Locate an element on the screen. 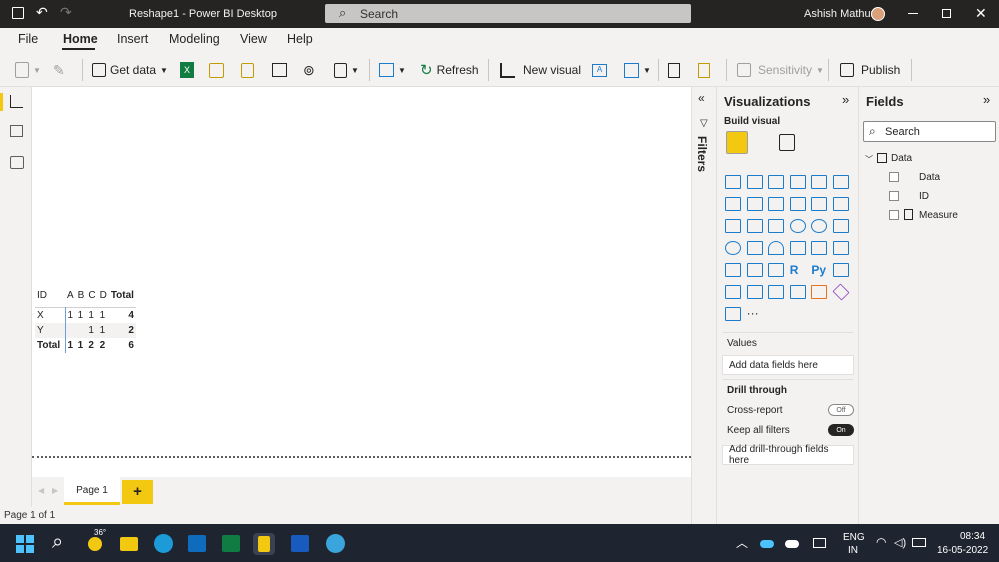  refresh-button: ↻ Refresh is located at coordinates (449, 70).